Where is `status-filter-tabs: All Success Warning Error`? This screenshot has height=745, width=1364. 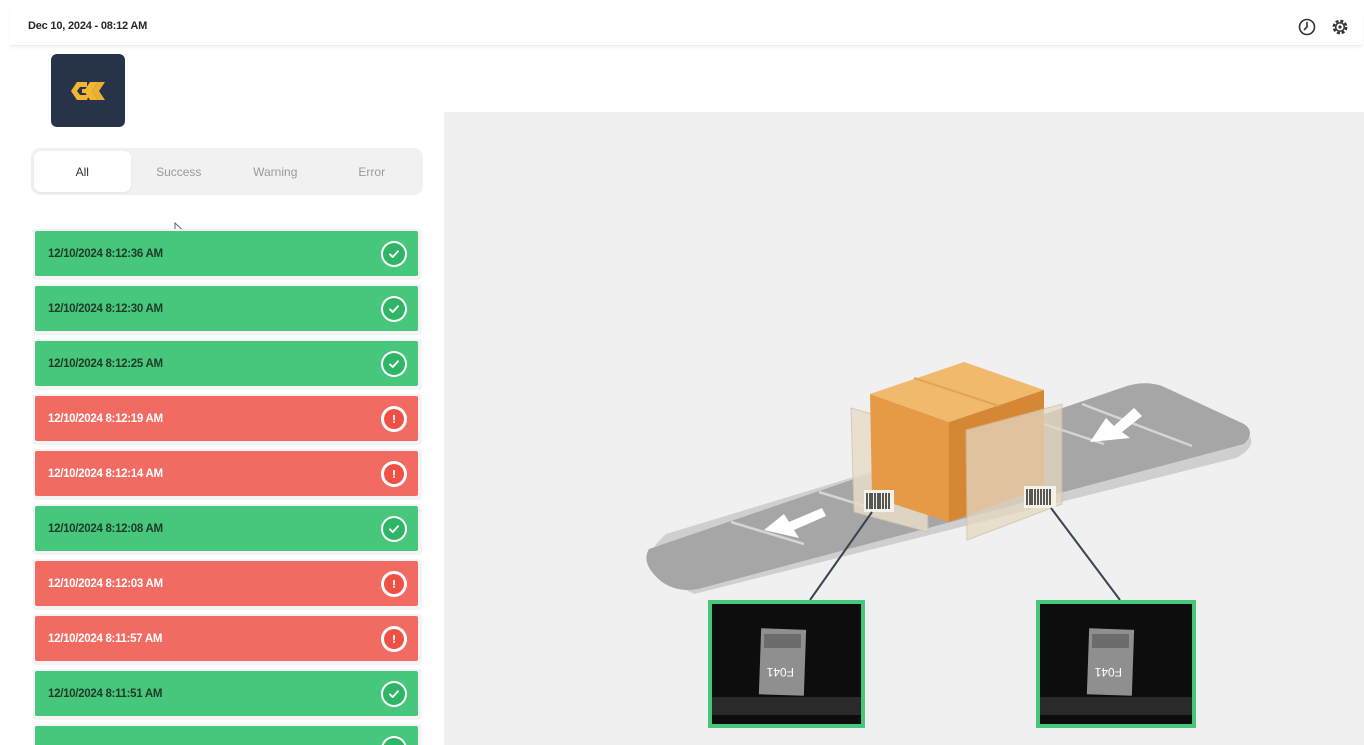
status-filter-tabs: All Success Warning Error is located at coordinates (227, 171).